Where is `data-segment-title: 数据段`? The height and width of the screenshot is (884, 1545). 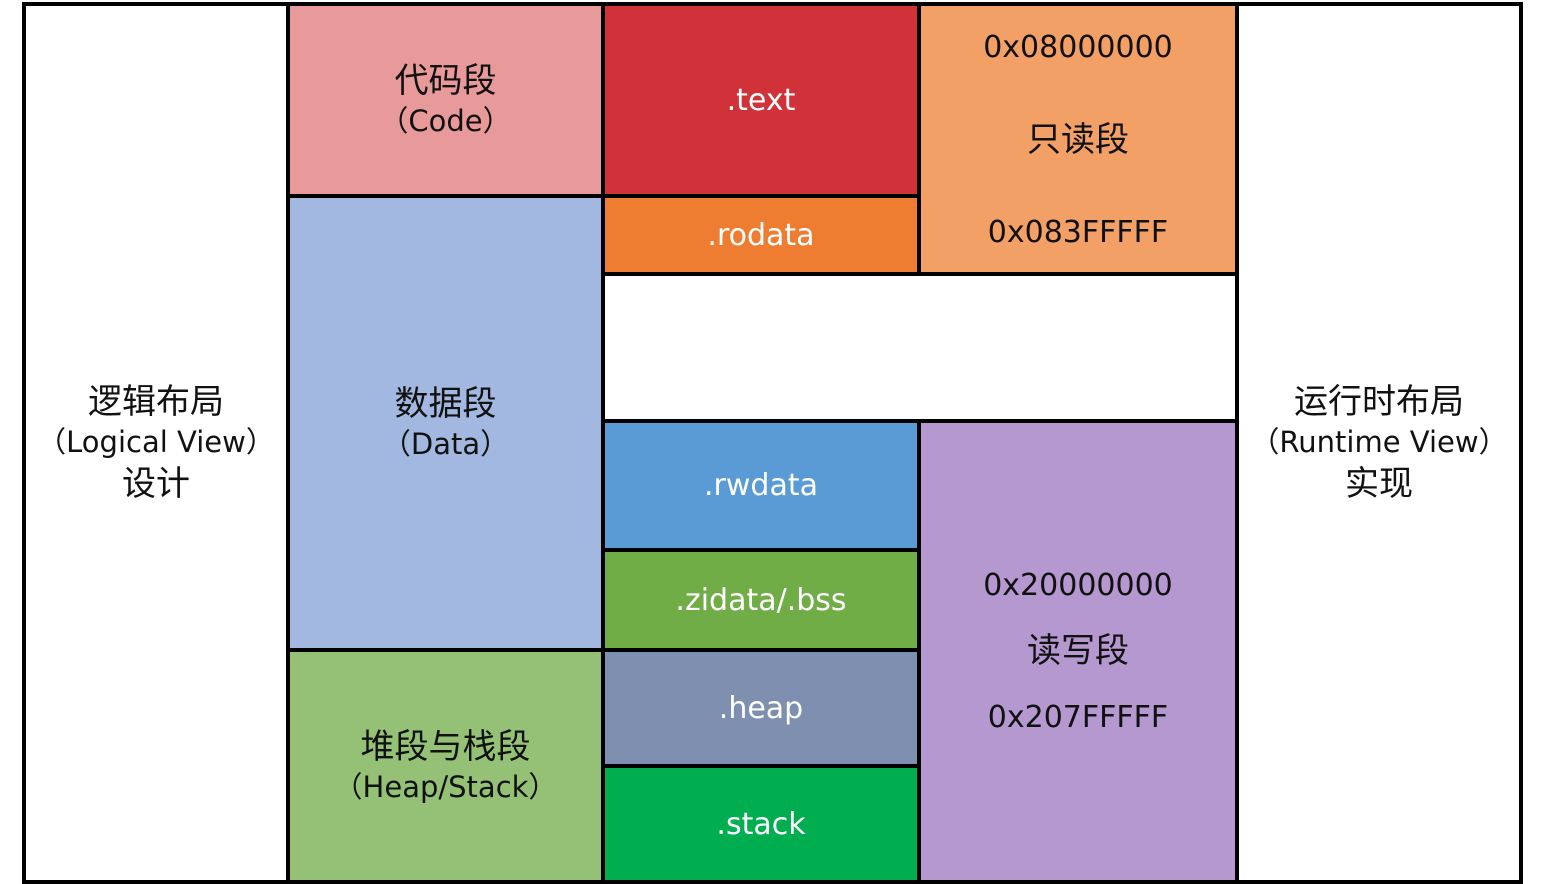
data-segment-title: 数据段 is located at coordinates (445, 404).